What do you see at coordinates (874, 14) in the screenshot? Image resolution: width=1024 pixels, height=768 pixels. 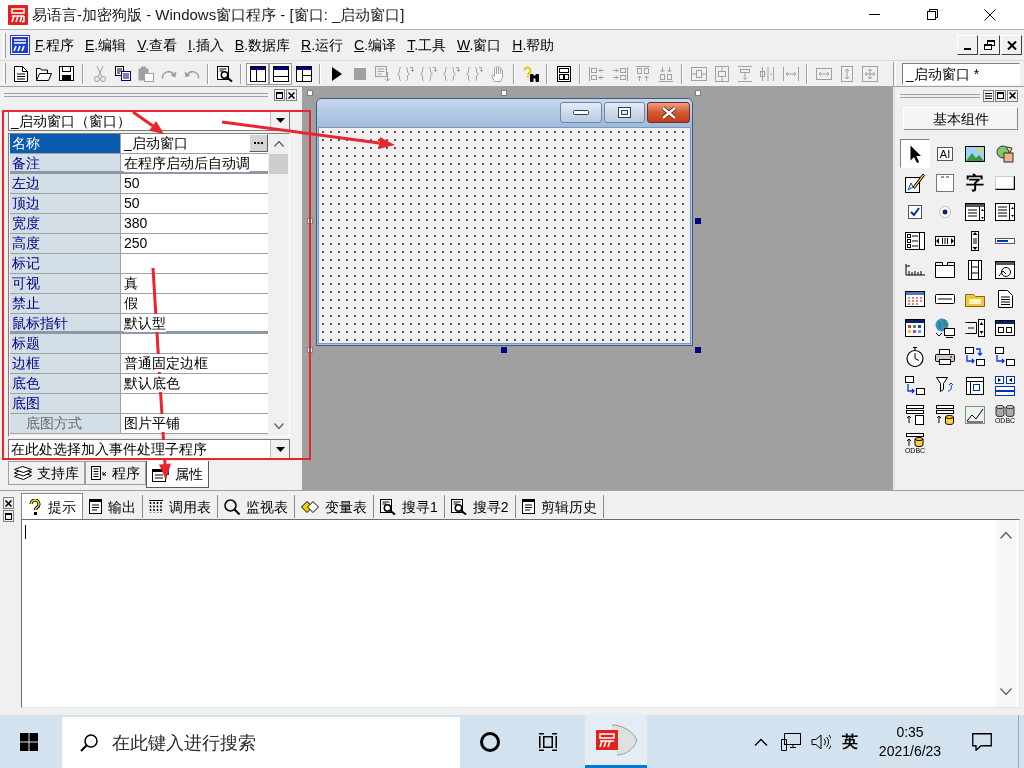 I see `minimize-icon` at bounding box center [874, 14].